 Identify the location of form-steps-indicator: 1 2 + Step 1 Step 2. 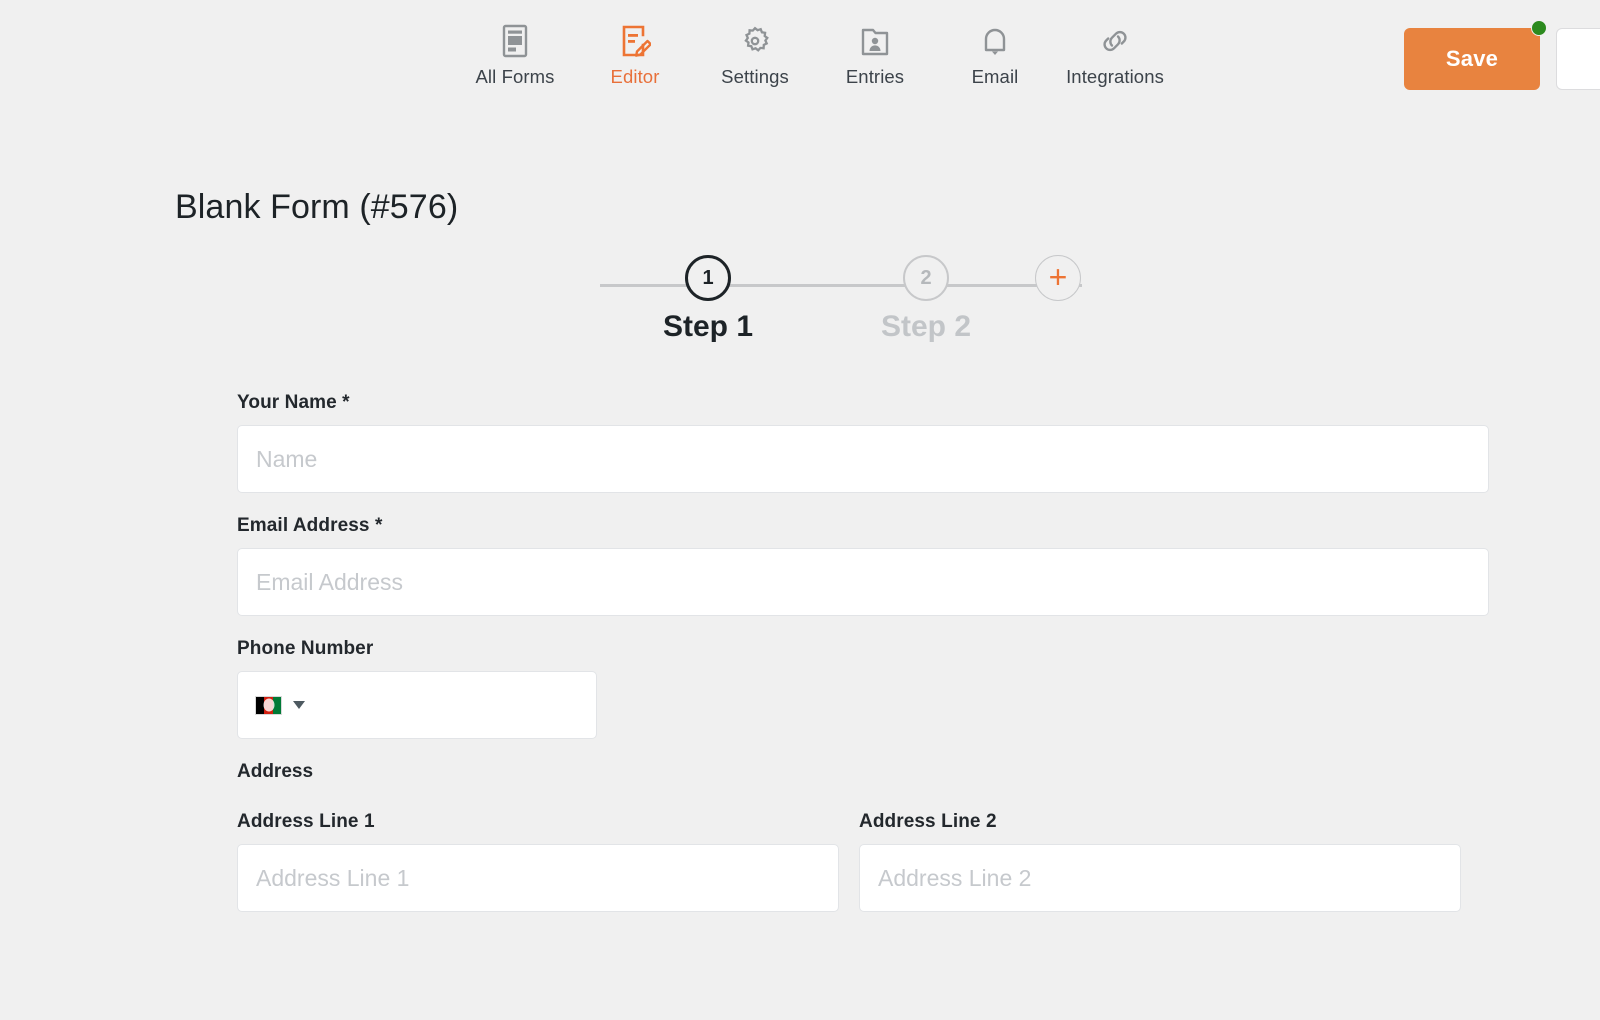
(845, 310).